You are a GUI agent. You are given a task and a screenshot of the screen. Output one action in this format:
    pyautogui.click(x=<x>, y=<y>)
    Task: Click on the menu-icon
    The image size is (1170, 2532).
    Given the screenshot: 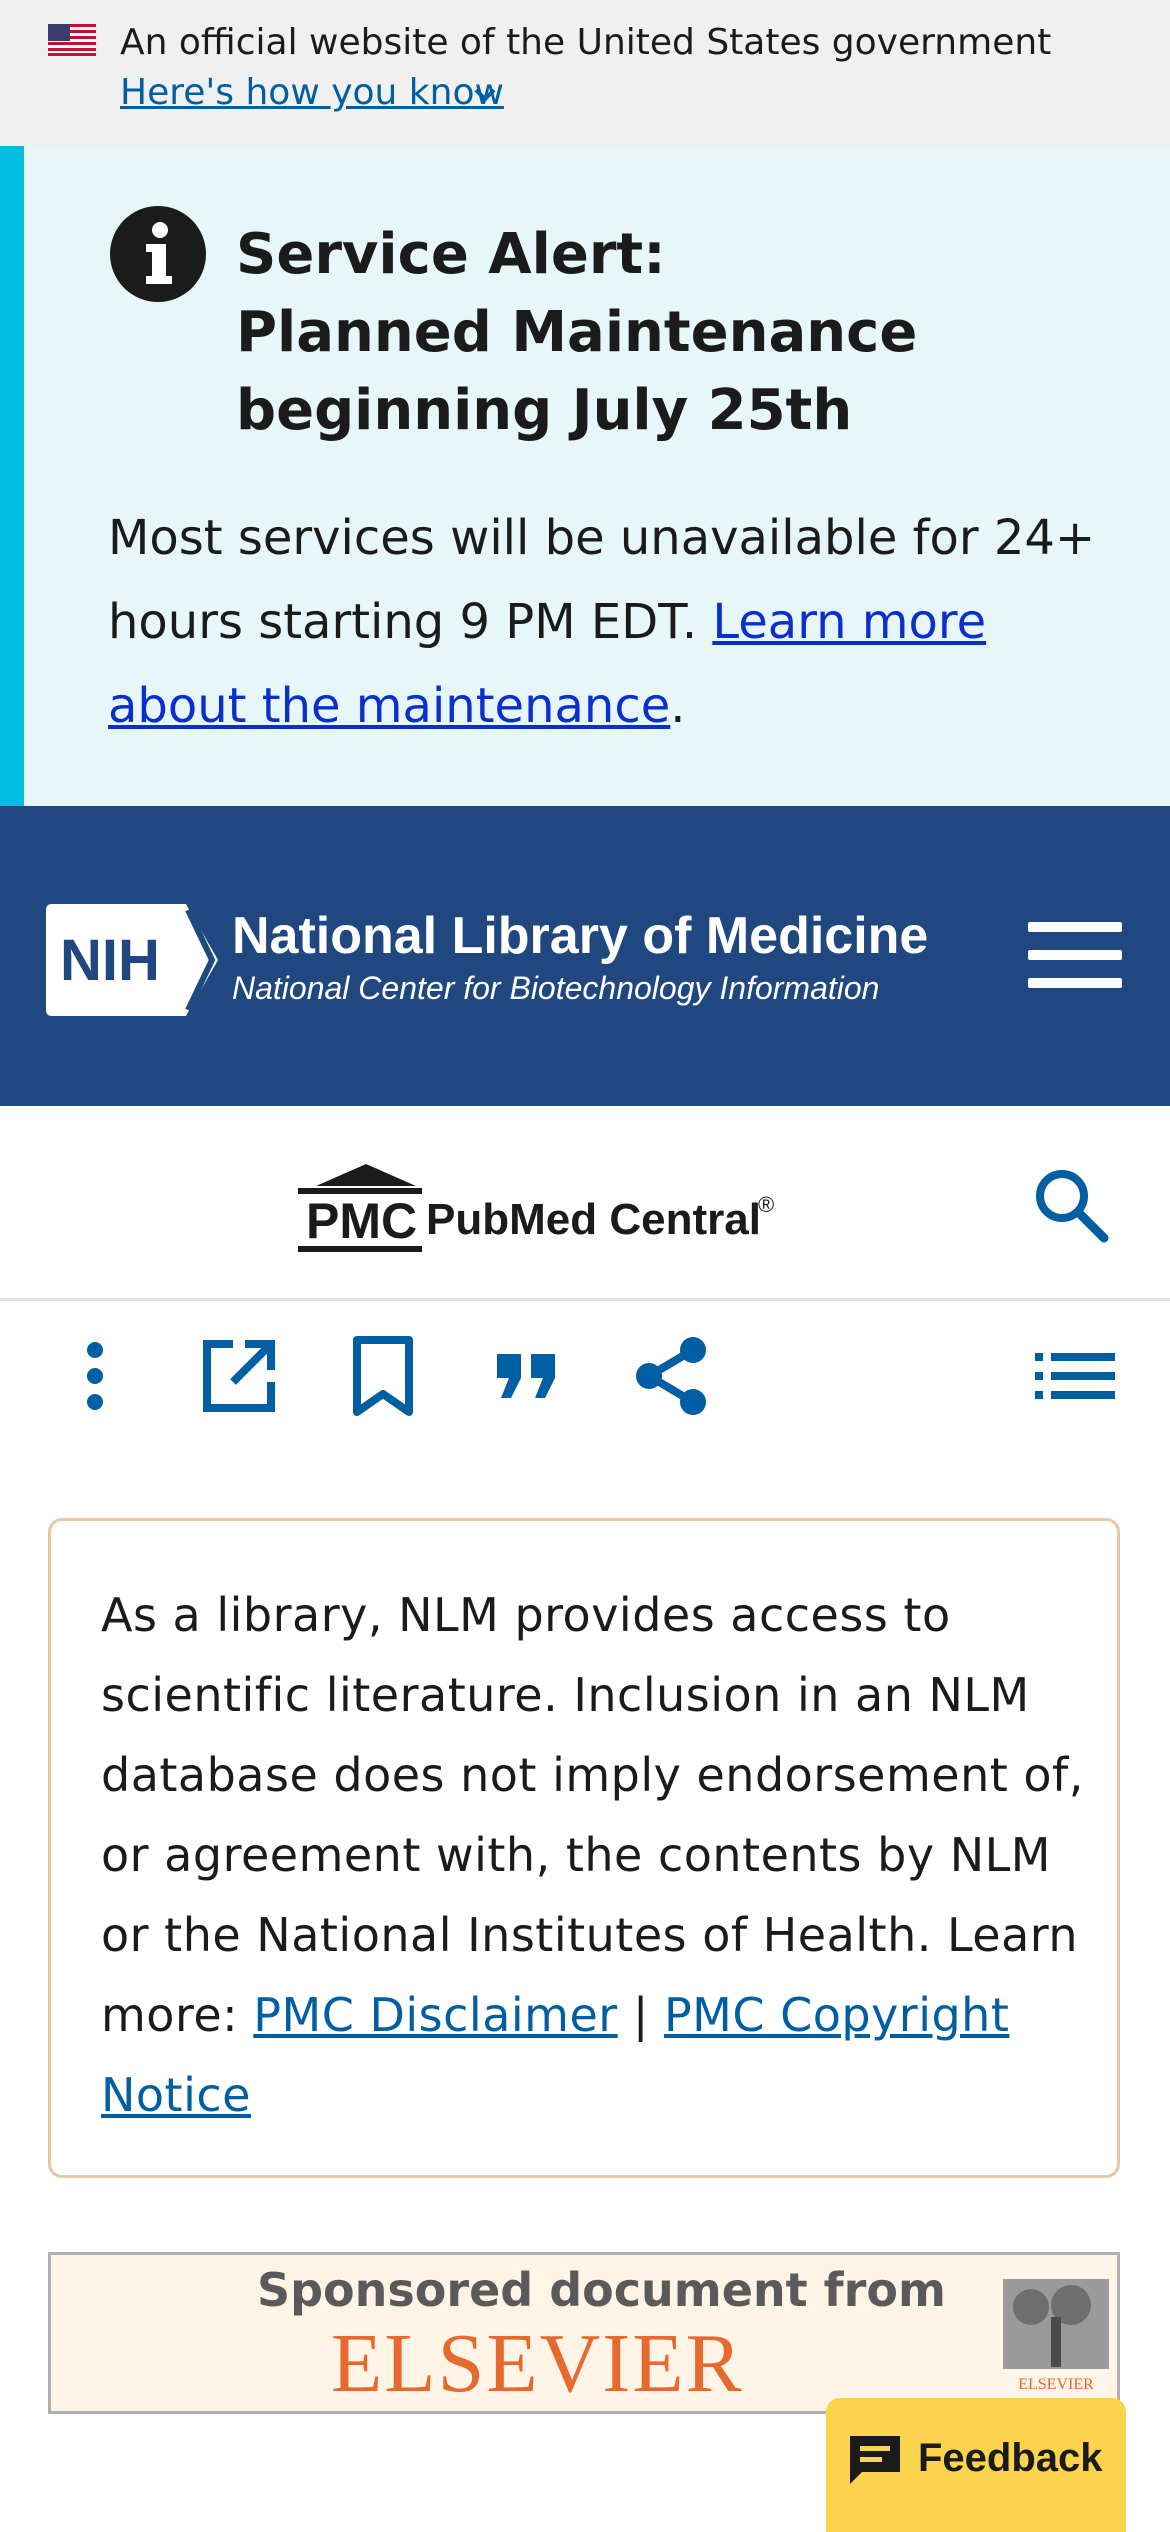 What is the action you would take?
    pyautogui.click(x=1075, y=955)
    